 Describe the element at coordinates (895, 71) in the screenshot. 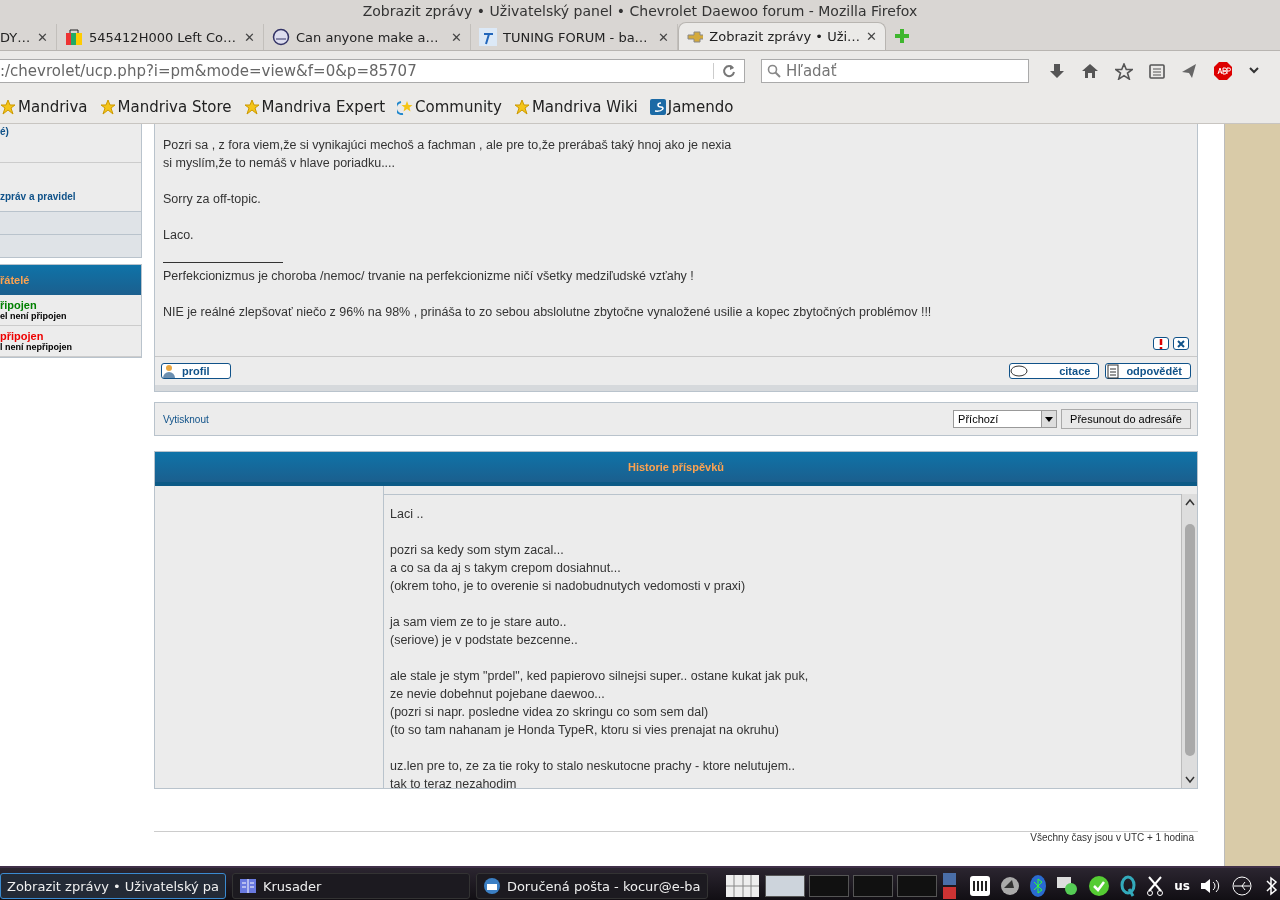

I see `search-field: Hľadať` at that location.